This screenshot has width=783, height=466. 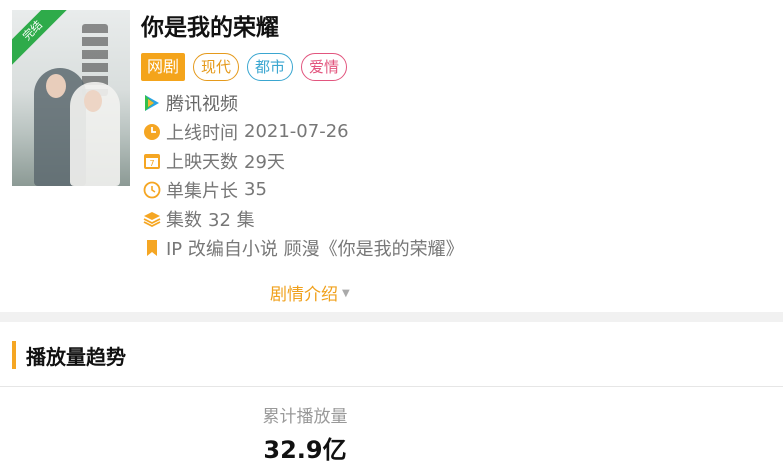 I want to click on total-plays-label: 累计播放量, so click(x=305, y=417).